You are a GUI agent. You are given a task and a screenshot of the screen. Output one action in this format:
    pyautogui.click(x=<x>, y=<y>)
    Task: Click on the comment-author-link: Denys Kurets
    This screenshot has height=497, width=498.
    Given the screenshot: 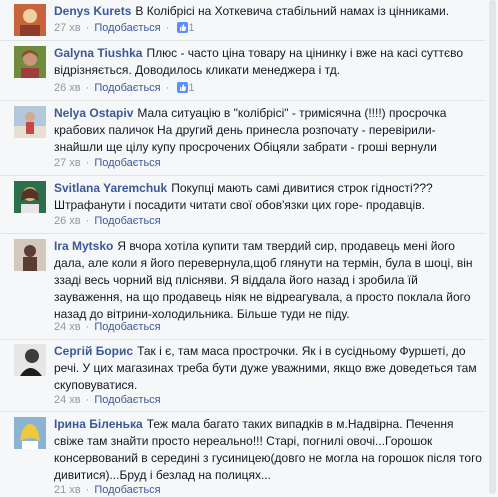 What is the action you would take?
    pyautogui.click(x=92, y=11)
    